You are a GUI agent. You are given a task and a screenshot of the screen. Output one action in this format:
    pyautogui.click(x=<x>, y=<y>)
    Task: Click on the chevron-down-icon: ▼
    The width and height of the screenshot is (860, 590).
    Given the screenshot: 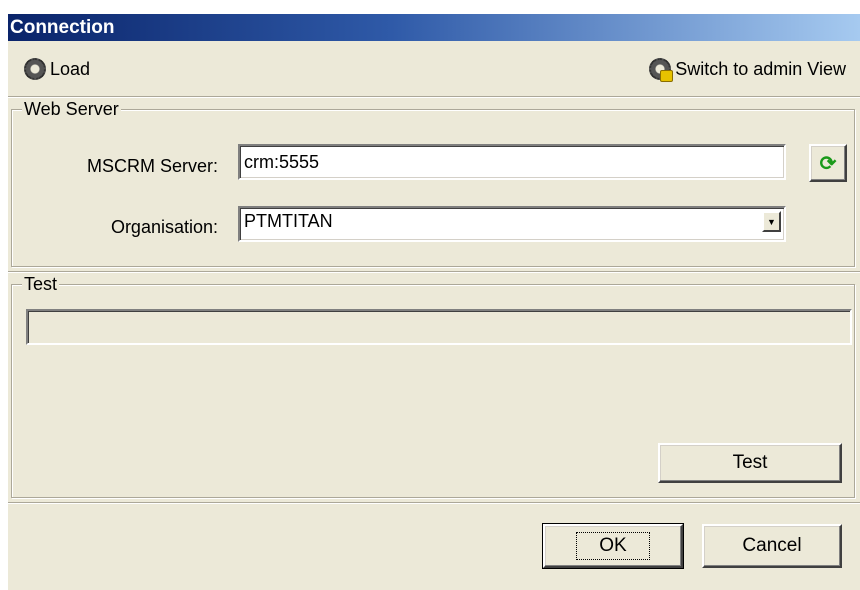 What is the action you would take?
    pyautogui.click(x=771, y=221)
    